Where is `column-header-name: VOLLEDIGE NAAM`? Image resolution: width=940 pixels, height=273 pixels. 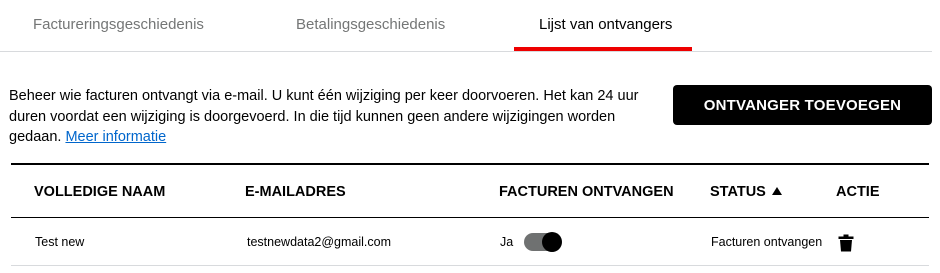
column-header-name: VOLLEDIGE NAAM is located at coordinates (100, 192).